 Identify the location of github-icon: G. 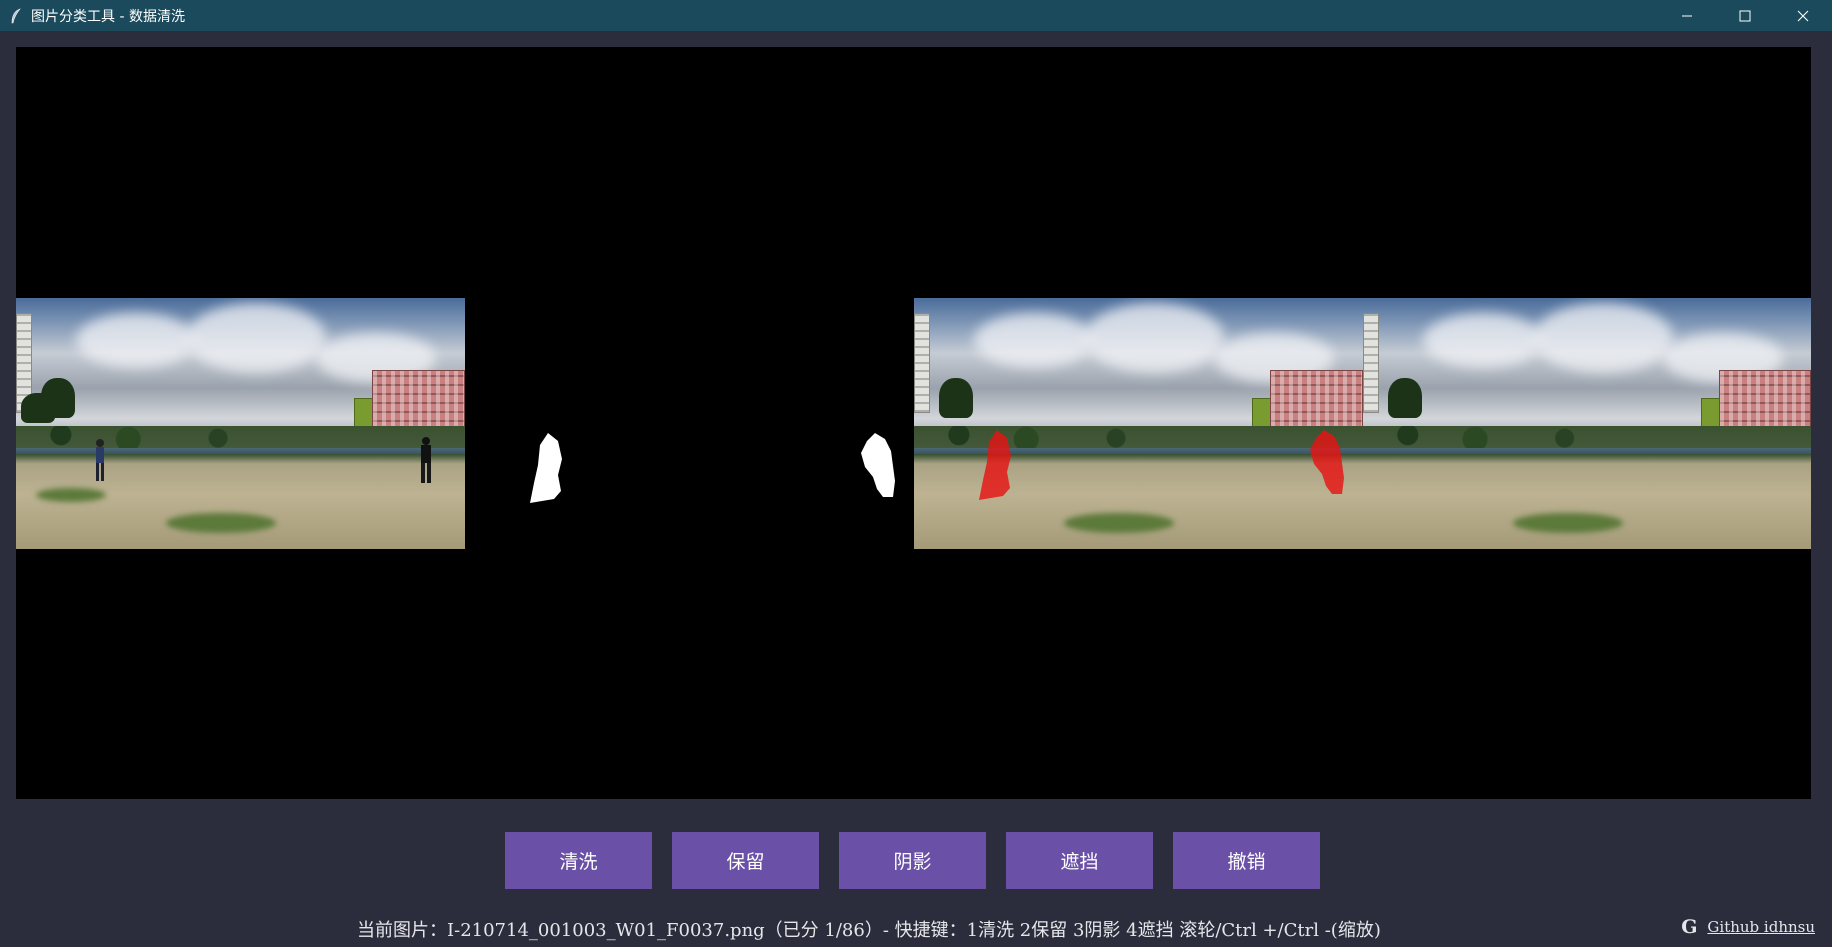
(1689, 927).